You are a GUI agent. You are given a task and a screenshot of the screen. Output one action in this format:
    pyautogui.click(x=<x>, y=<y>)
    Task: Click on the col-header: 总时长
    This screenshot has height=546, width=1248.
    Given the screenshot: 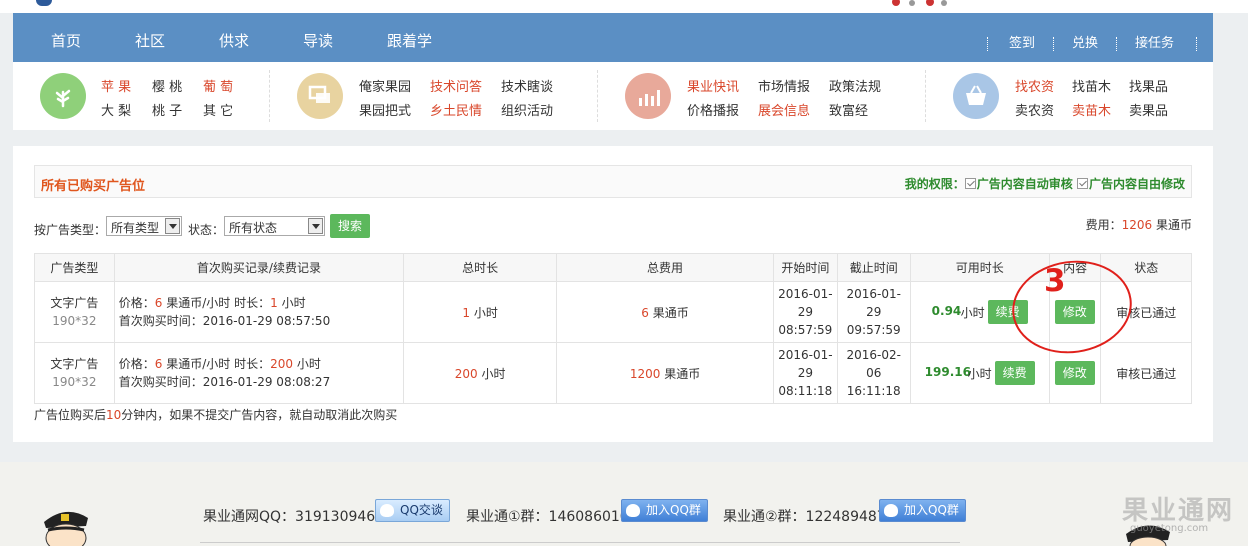 What is the action you would take?
    pyautogui.click(x=480, y=267)
    